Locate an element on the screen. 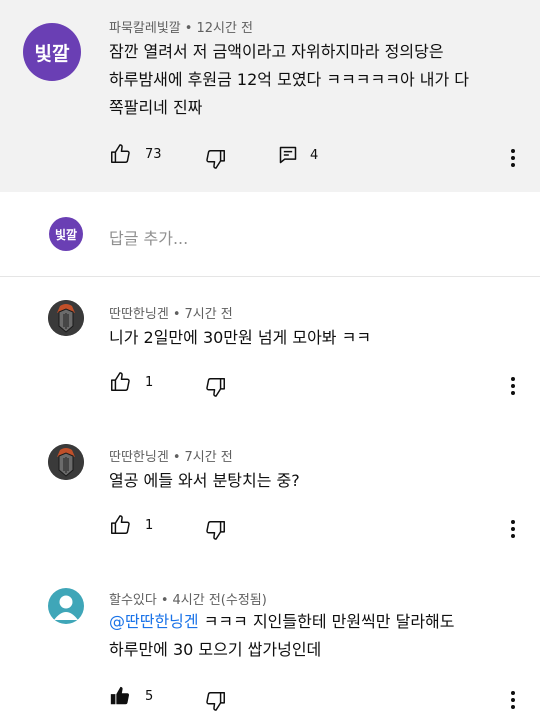 The width and height of the screenshot is (540, 728). reply-count: 4 is located at coordinates (314, 155).